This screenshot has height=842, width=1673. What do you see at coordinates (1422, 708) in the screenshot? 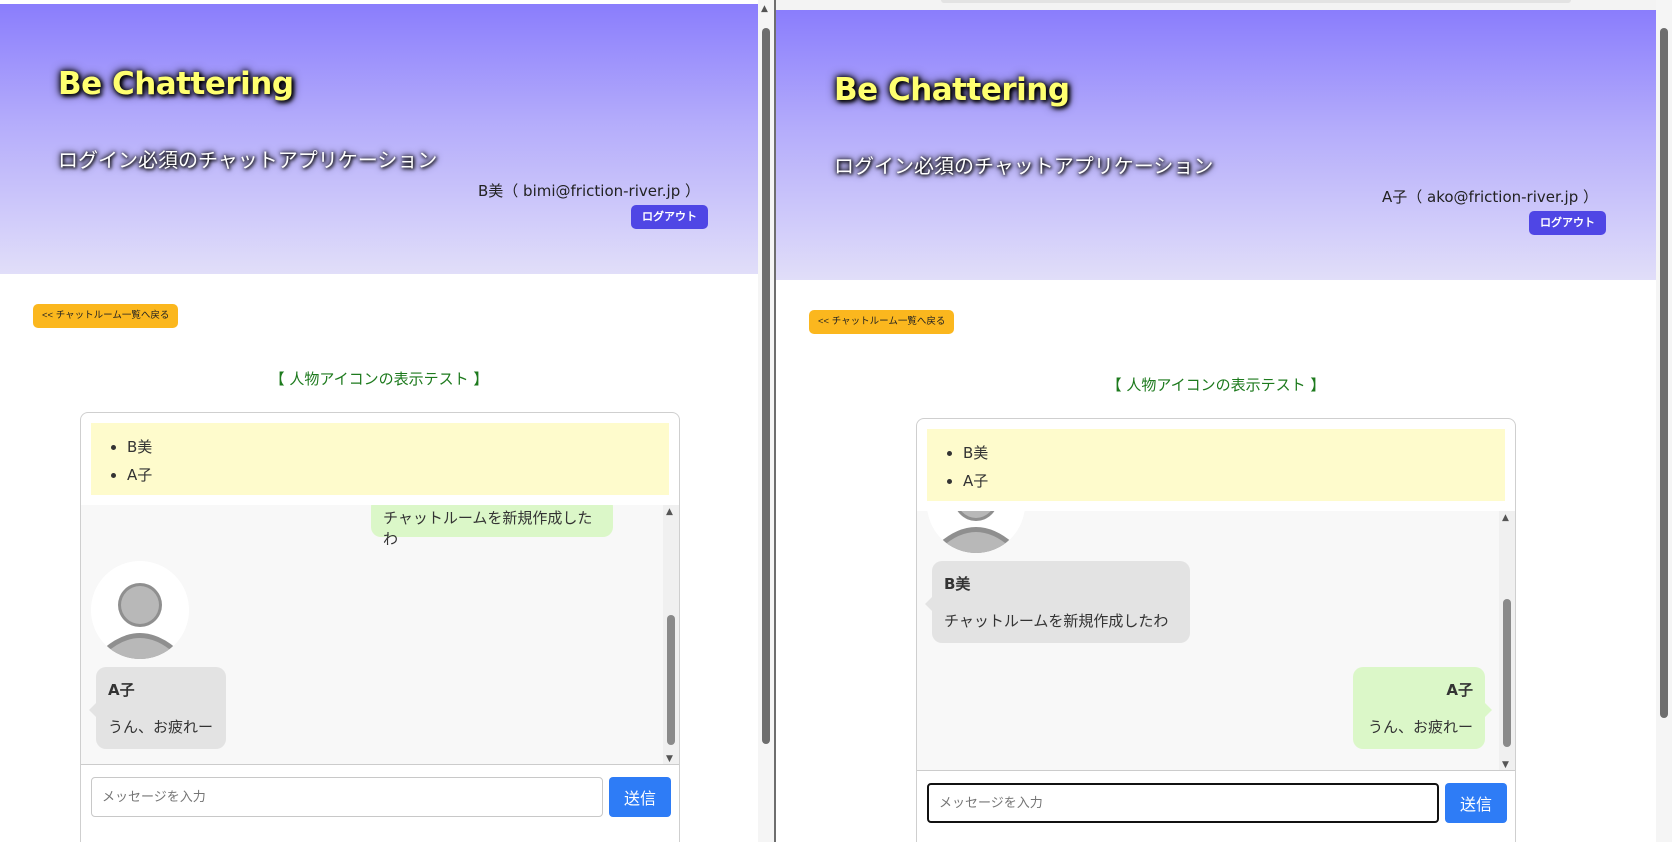
I see `message-bubble-own: A子 うん、お疲れー` at bounding box center [1422, 708].